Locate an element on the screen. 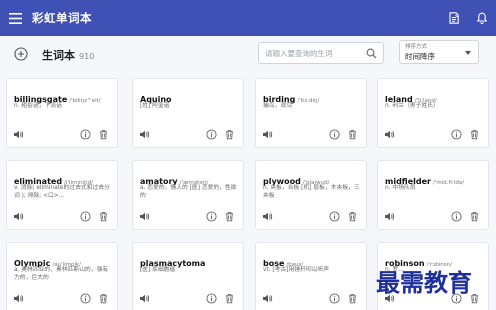  word-card: plasmacytoma [医] 浆细胞瘤 is located at coordinates (188, 276).